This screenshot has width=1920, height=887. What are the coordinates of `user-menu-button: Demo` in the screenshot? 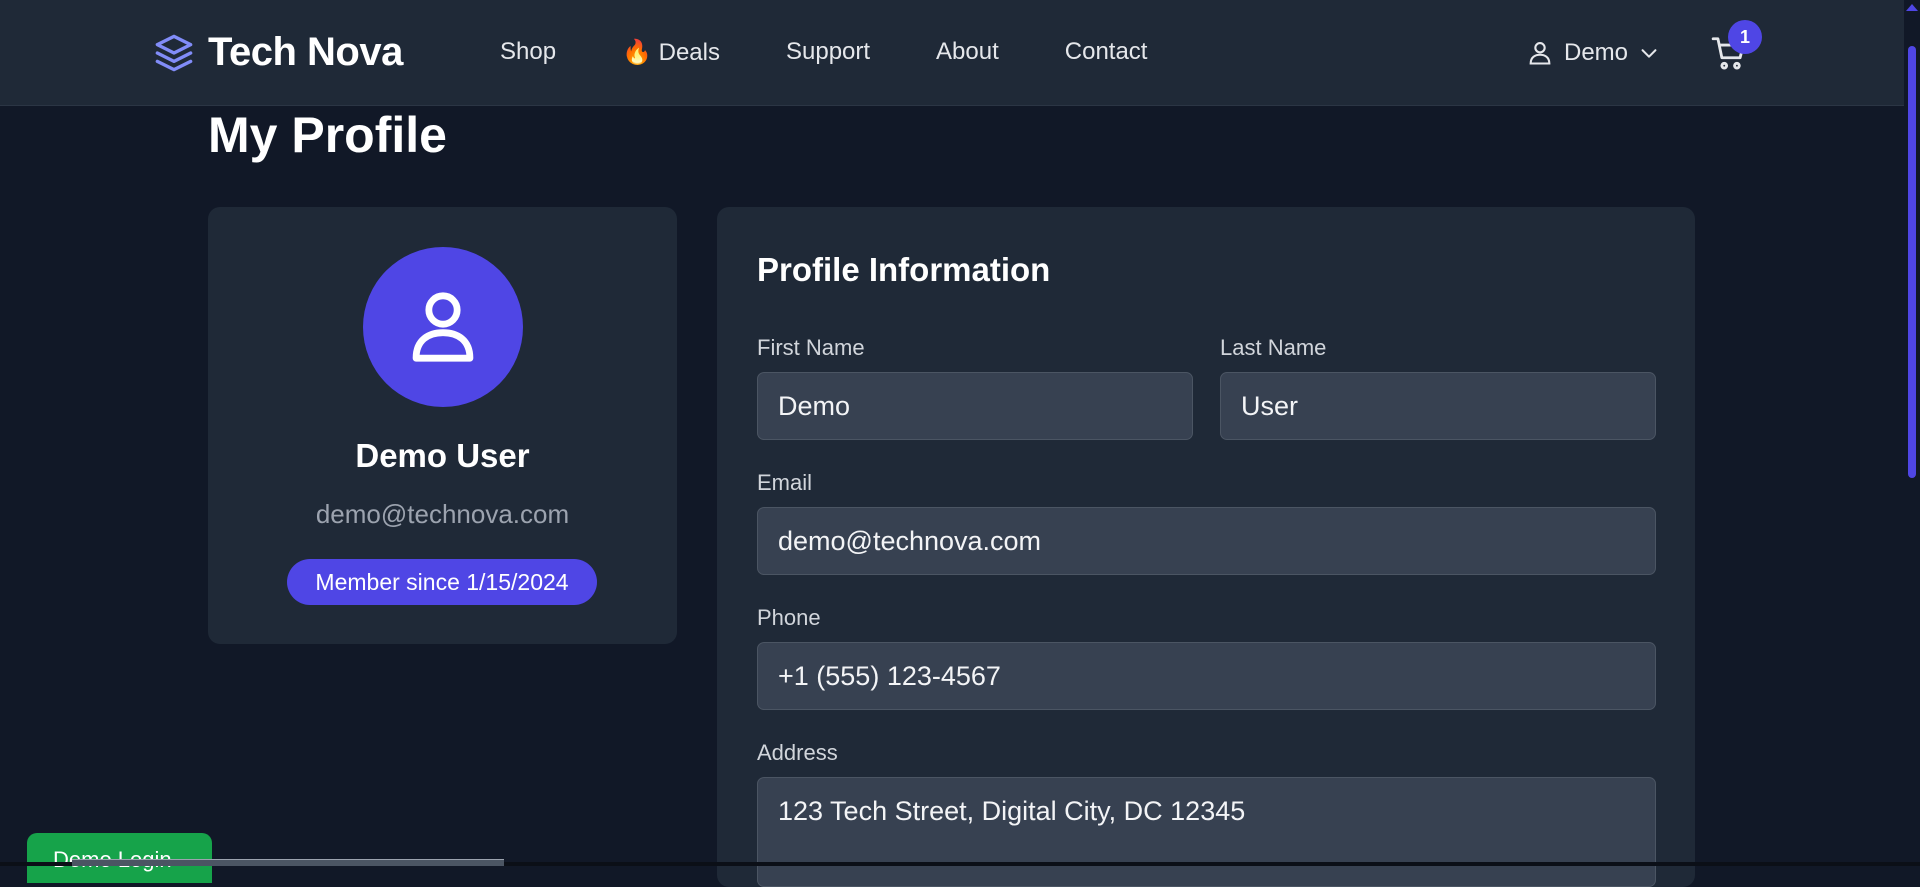 It's located at (1593, 53).